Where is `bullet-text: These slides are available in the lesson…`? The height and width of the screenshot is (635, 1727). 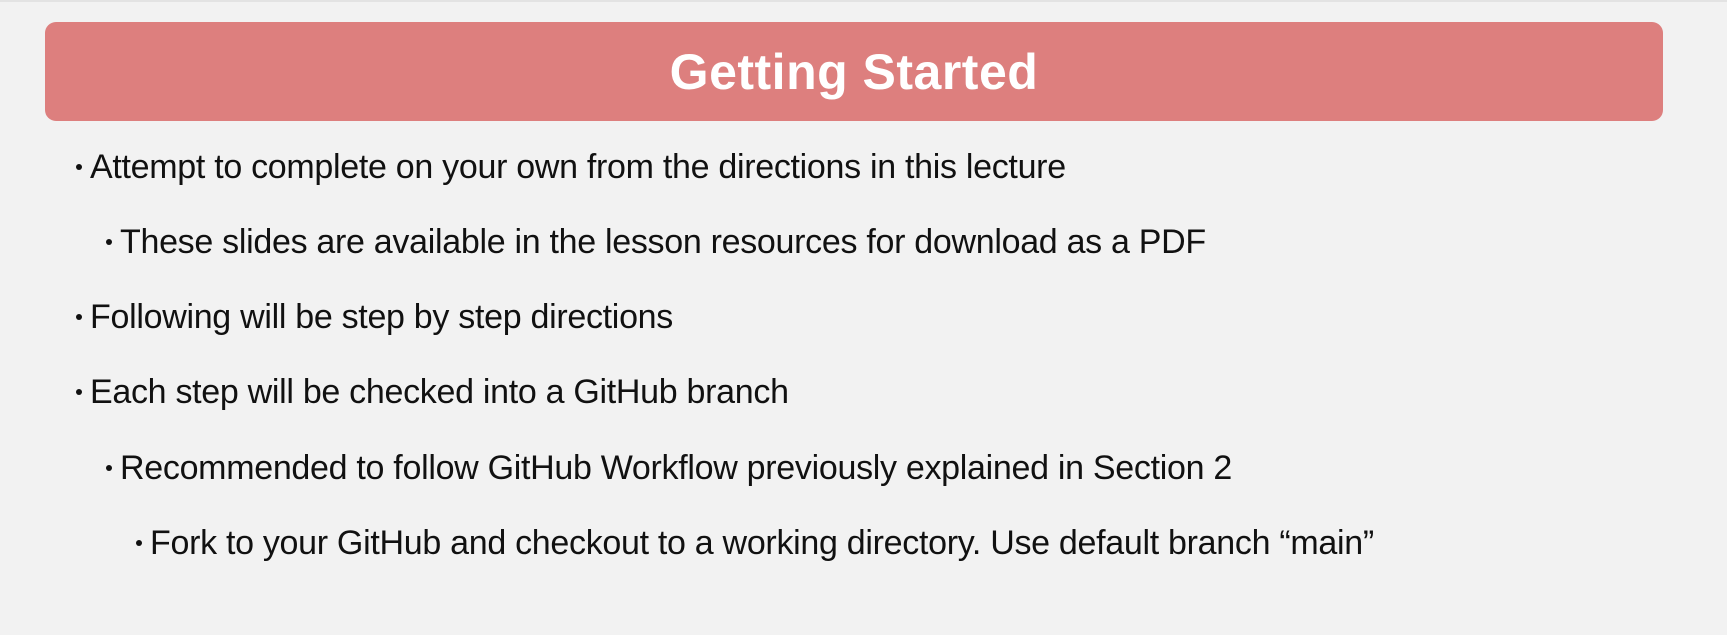 bullet-text: These slides are available in the lesson… is located at coordinates (663, 241).